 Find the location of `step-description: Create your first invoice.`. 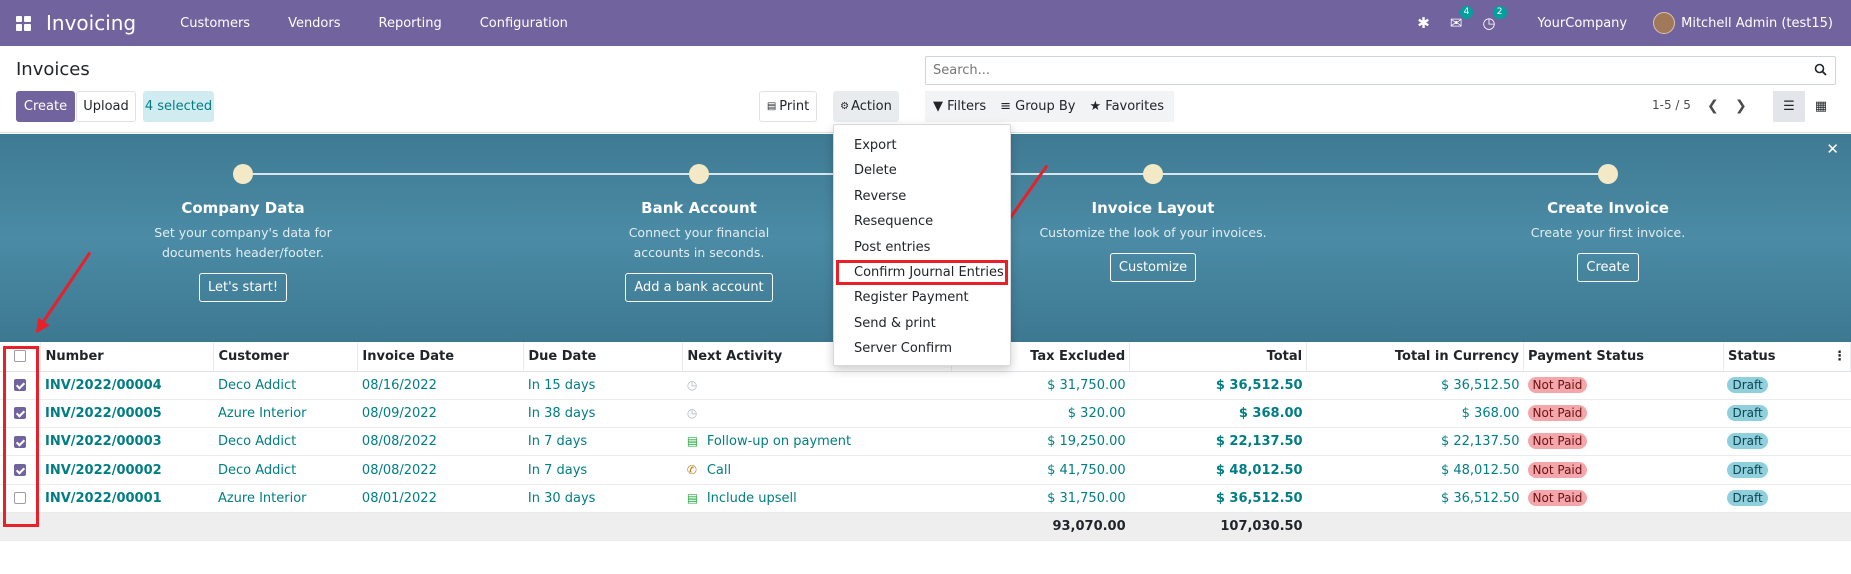

step-description: Create your first invoice. is located at coordinates (1608, 232).